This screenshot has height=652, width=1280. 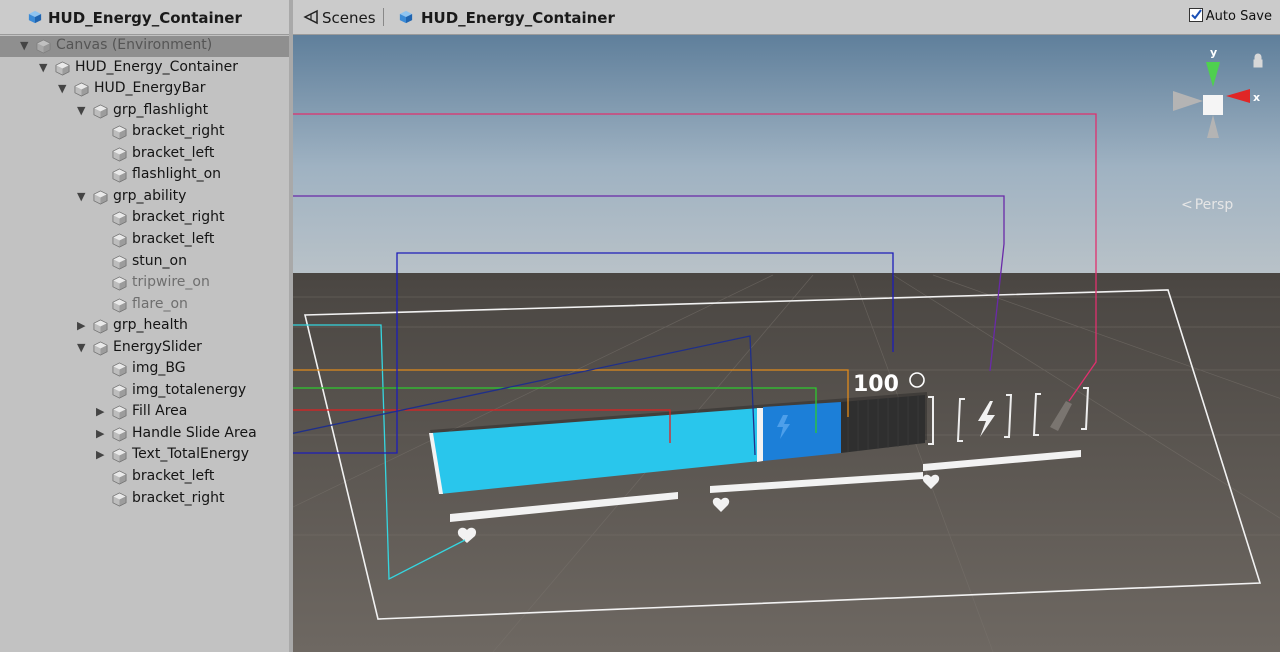 I want to click on auto-save-toggle: Auto Save, so click(x=1230, y=16).